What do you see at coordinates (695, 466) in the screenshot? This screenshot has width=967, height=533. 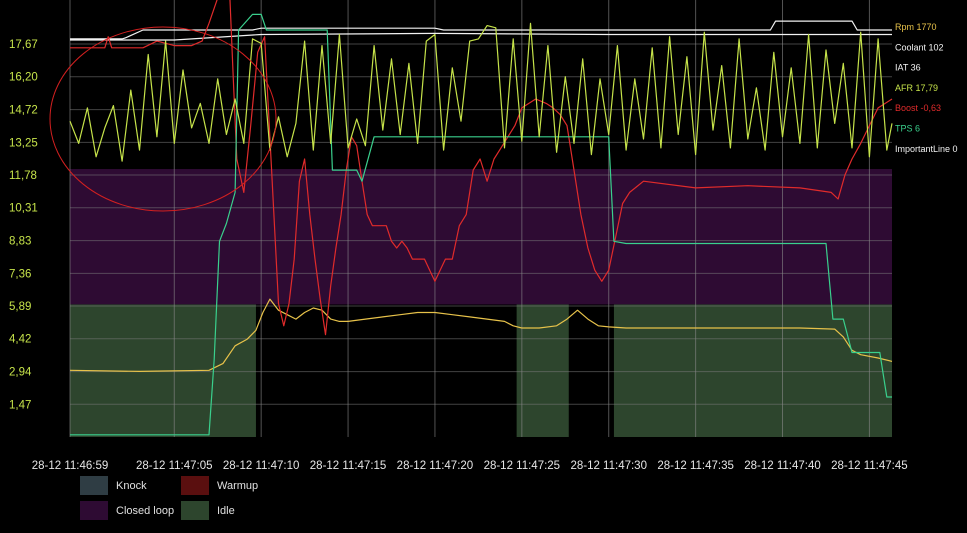 I see `x-tick-label: 28-12 11:47:35` at bounding box center [695, 466].